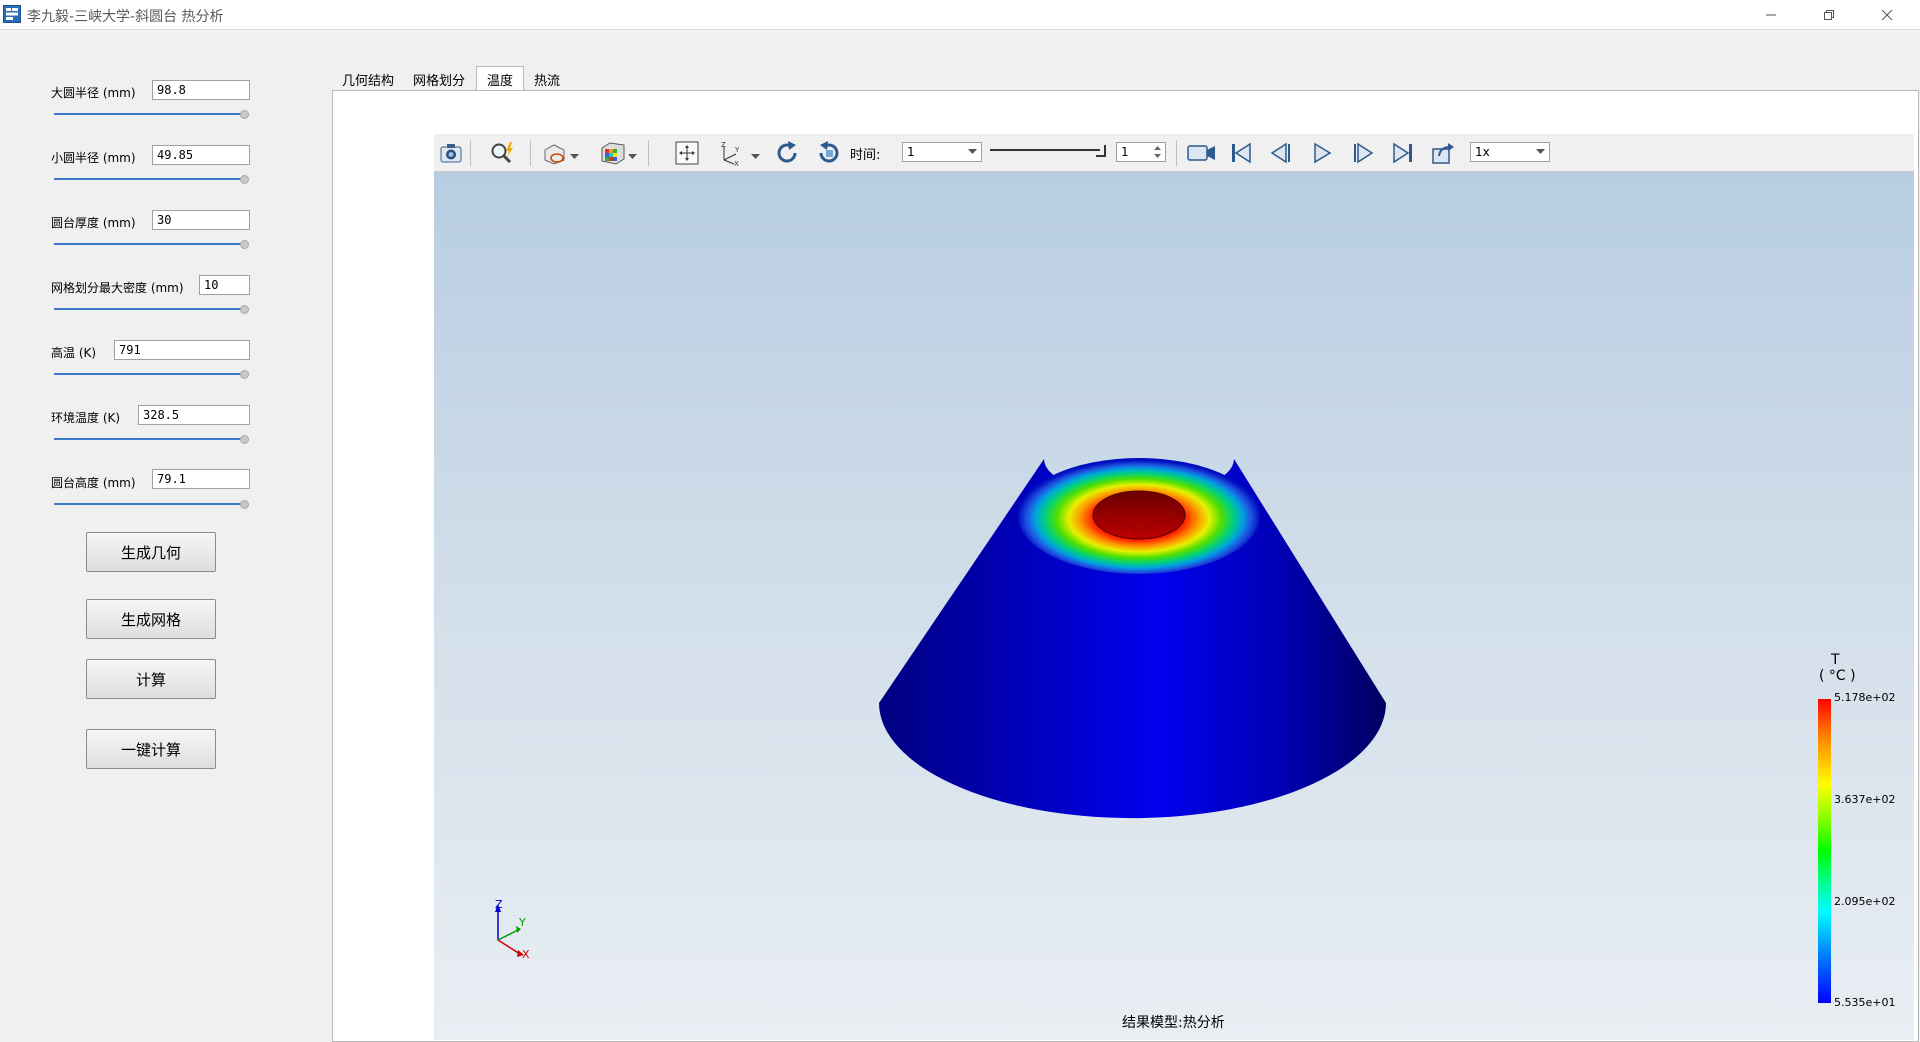 The width and height of the screenshot is (1920, 1042). I want to click on large-radius-input: 98.8, so click(201, 90).